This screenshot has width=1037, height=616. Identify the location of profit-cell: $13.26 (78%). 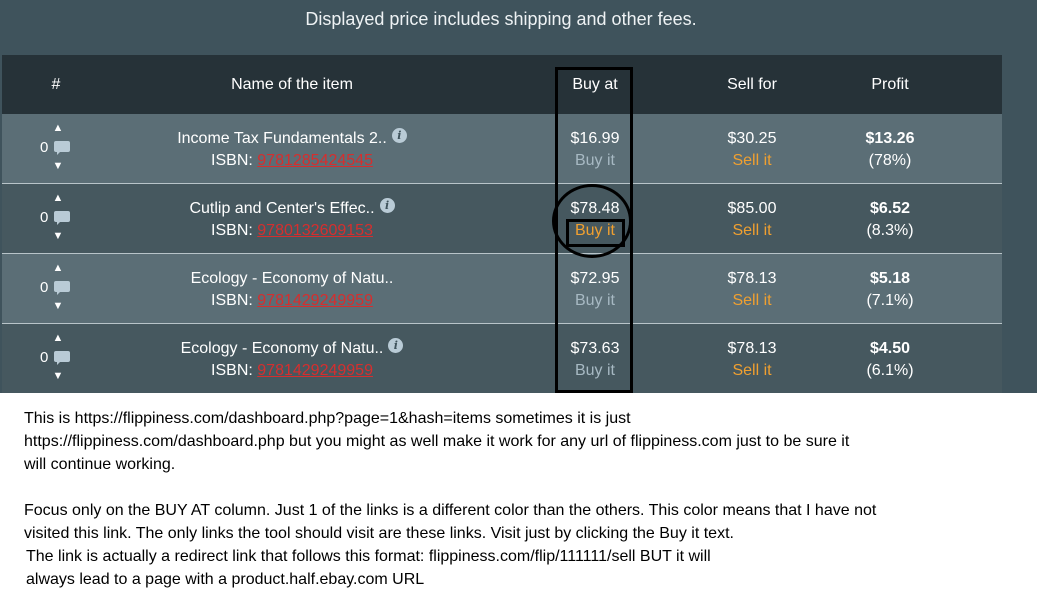
(890, 150).